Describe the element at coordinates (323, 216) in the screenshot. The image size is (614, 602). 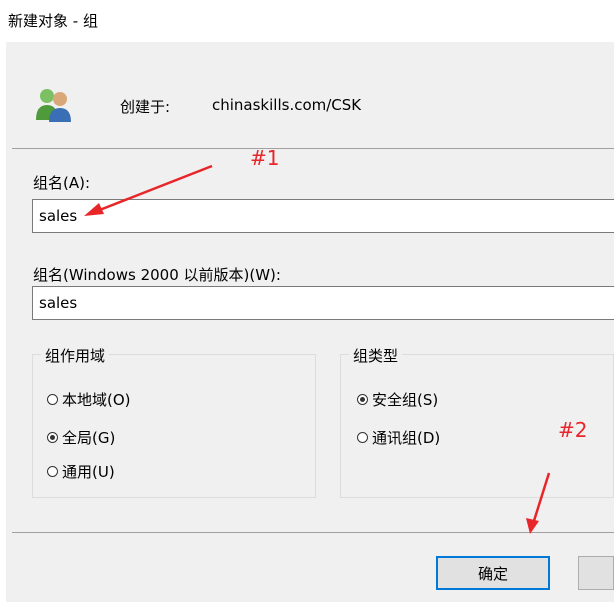
I see `group-name-input` at that location.